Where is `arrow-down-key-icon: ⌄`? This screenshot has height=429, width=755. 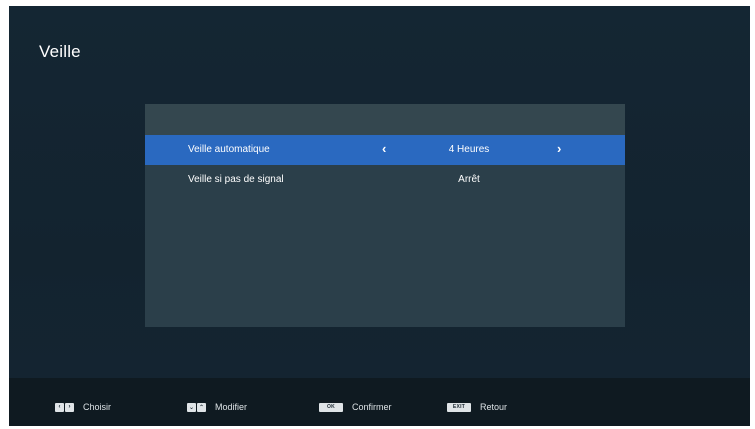
arrow-down-key-icon: ⌄ is located at coordinates (191, 407).